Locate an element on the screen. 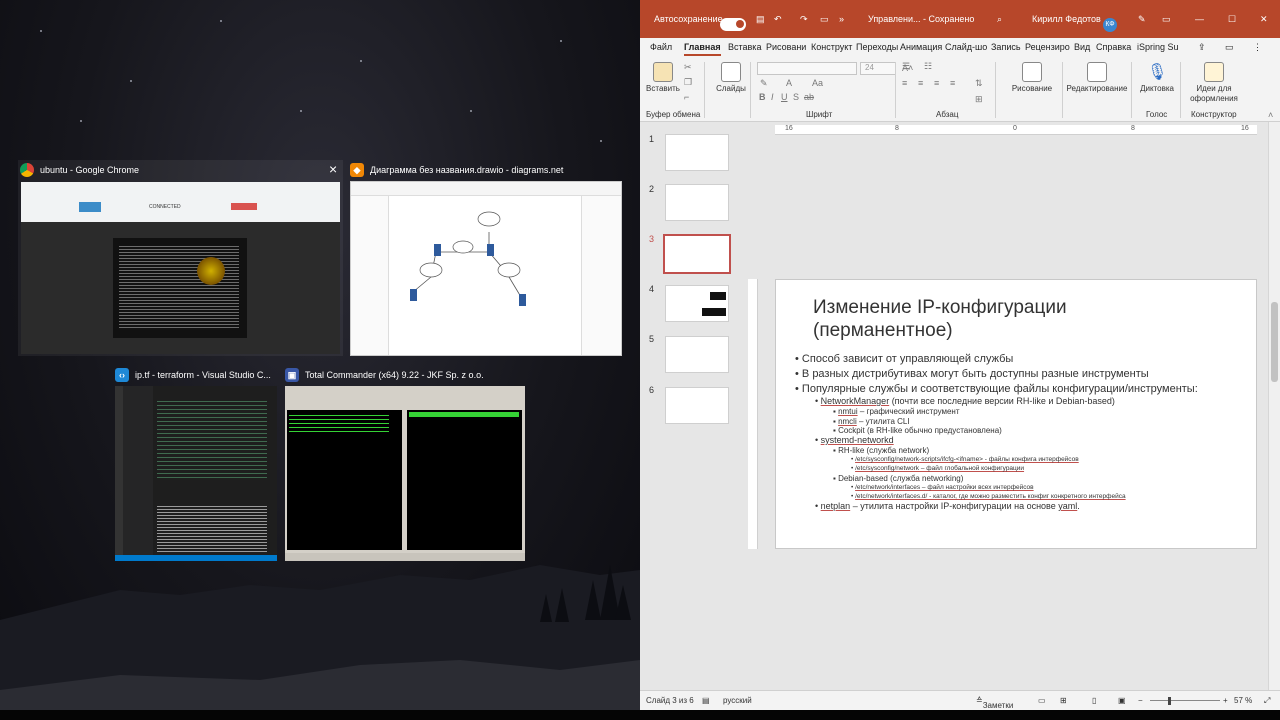 This screenshot has width=1280, height=720. accessibility-icon: ▤ is located at coordinates (706, 700).